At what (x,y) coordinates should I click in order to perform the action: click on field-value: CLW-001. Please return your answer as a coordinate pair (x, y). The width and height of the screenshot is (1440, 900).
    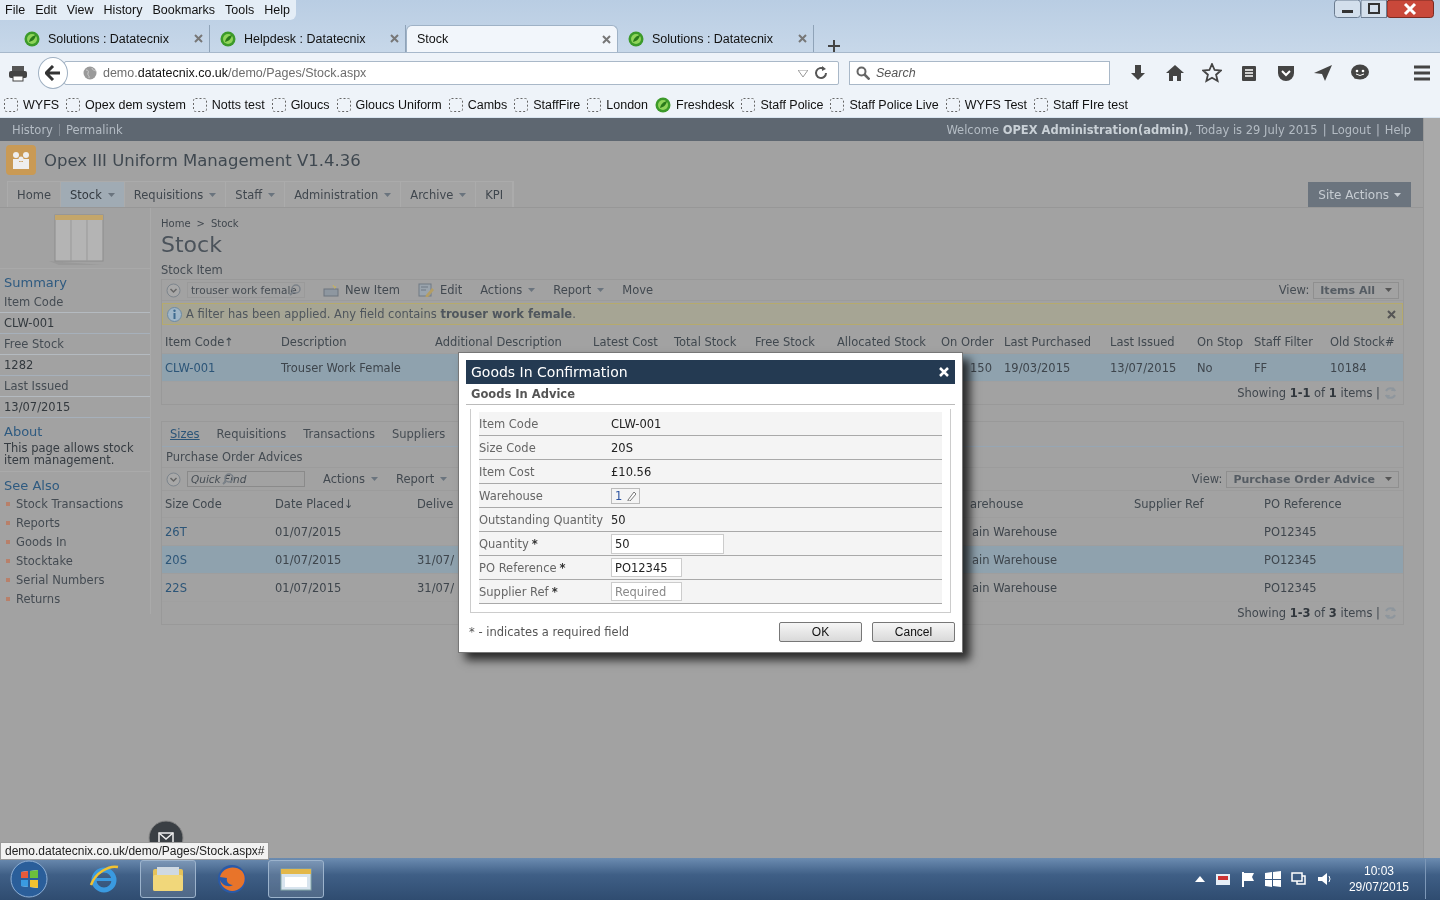
    Looking at the image, I should click on (636, 423).